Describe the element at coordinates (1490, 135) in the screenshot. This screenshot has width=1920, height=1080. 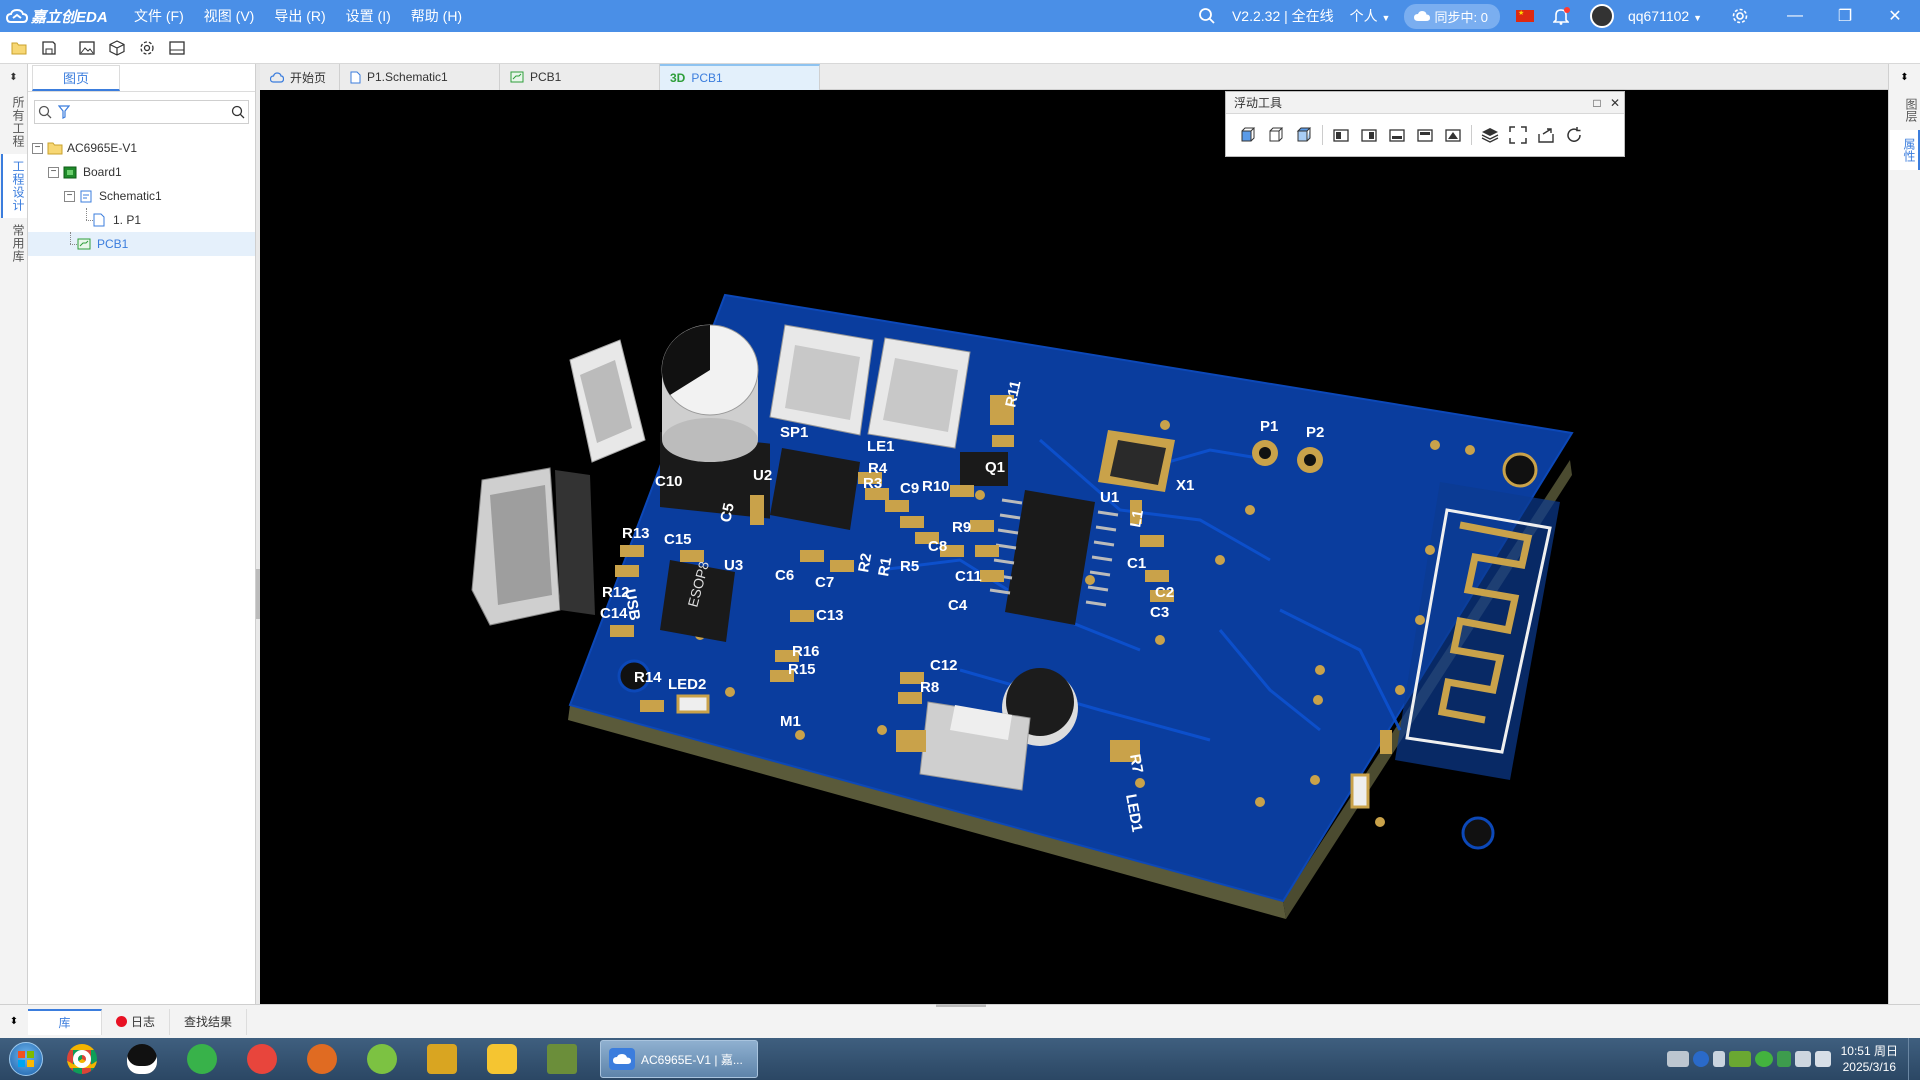
I see `layers-button` at that location.